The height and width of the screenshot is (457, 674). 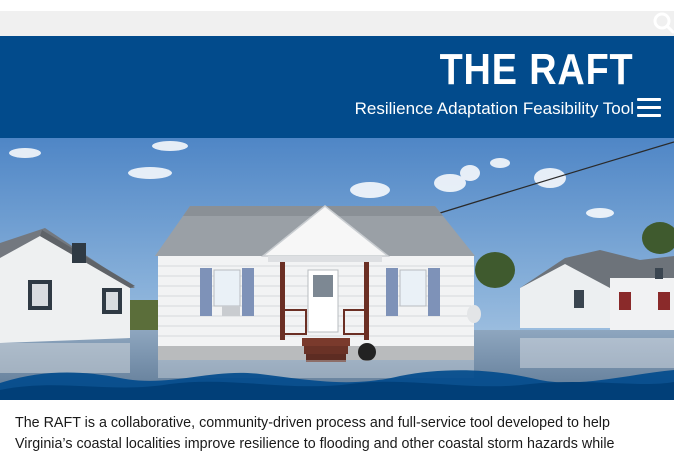 What do you see at coordinates (337, 5) in the screenshot?
I see `top-strip` at bounding box center [337, 5].